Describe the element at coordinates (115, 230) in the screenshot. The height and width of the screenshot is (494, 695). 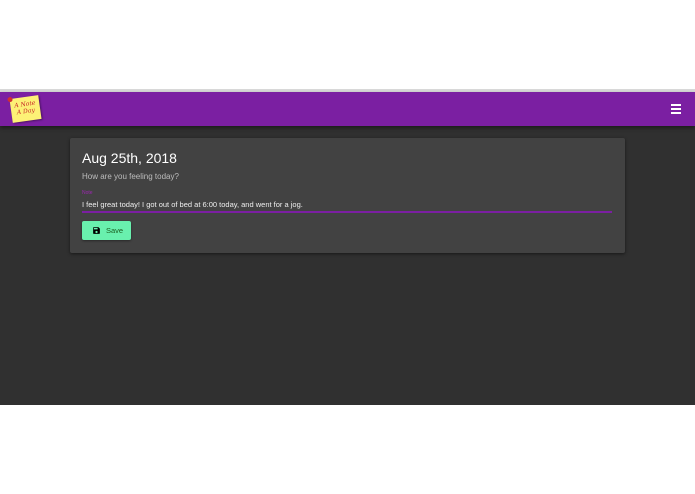
I see `save-button-label: Save` at that location.